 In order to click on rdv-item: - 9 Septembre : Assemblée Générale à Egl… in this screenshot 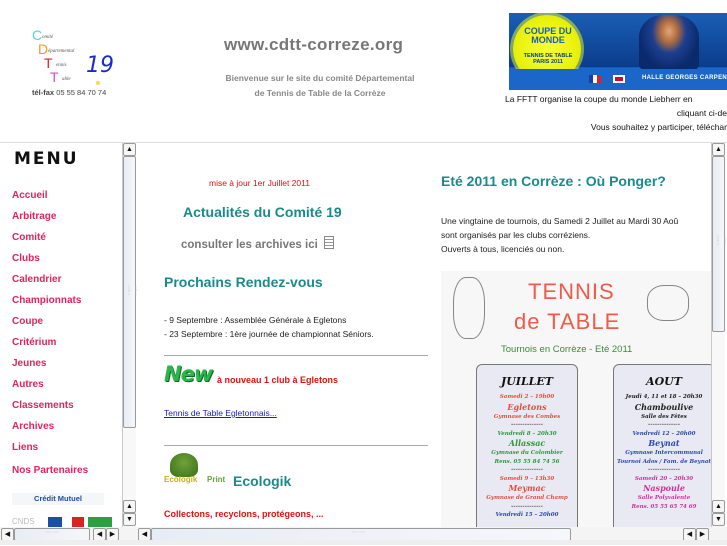, I will do `click(255, 320)`.